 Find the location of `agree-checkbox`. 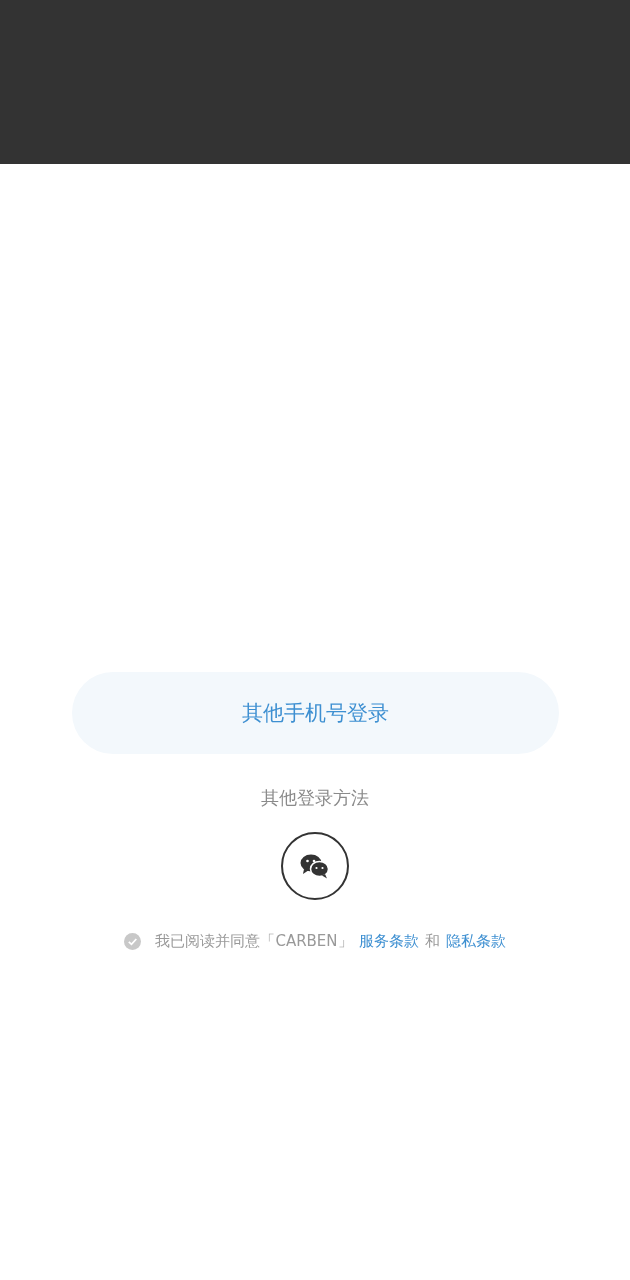

agree-checkbox is located at coordinates (133, 941).